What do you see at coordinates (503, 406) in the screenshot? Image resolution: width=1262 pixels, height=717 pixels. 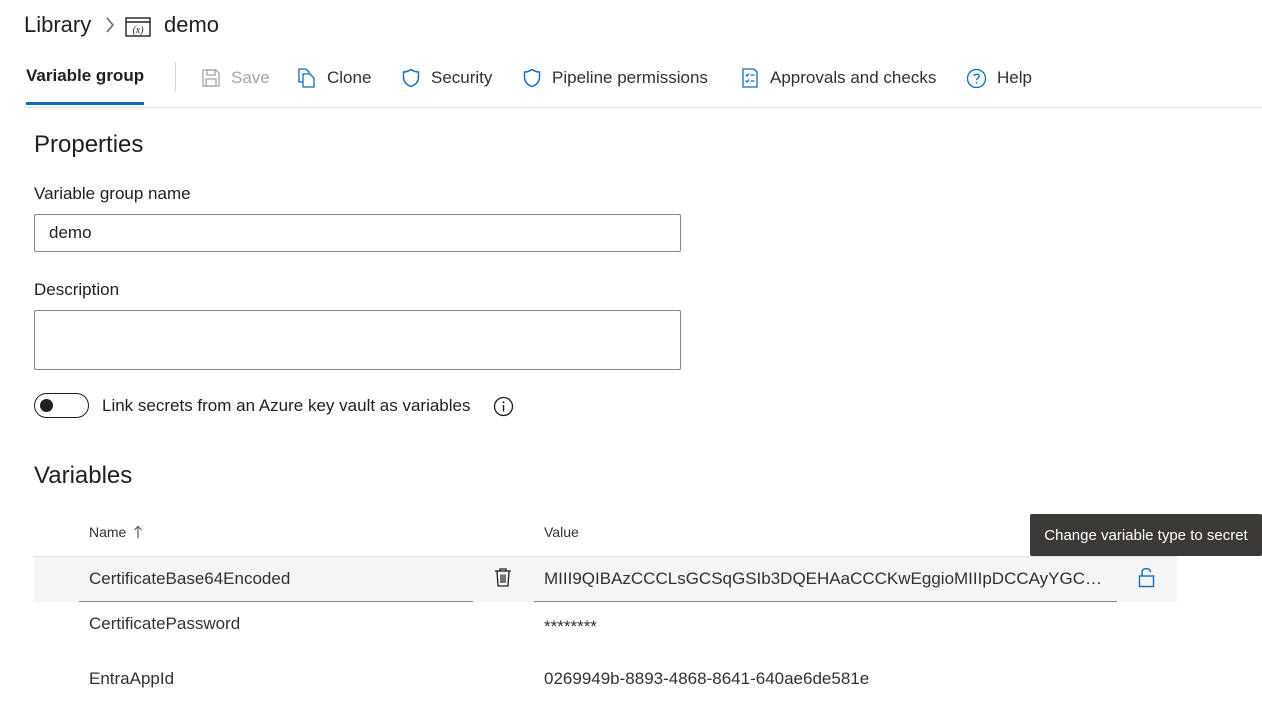 I see `info-icon` at bounding box center [503, 406].